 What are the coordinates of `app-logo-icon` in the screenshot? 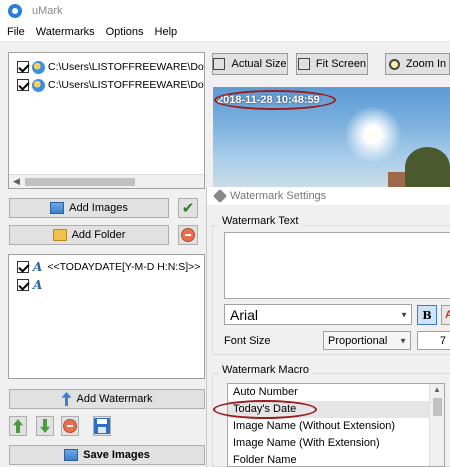 It's located at (15, 11).